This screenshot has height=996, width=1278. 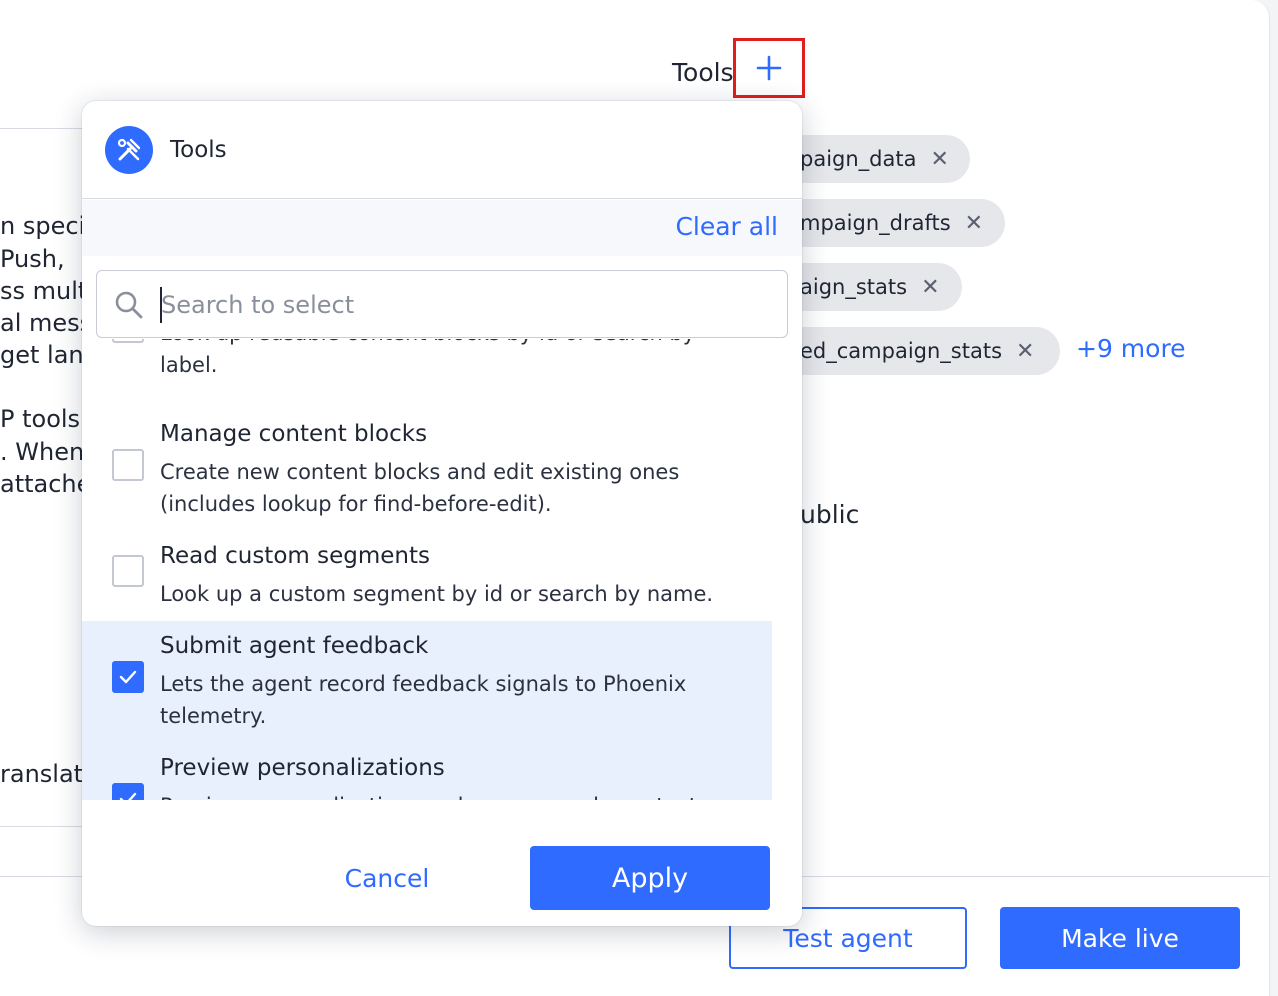 I want to click on add-tools-button, so click(x=769, y=68).